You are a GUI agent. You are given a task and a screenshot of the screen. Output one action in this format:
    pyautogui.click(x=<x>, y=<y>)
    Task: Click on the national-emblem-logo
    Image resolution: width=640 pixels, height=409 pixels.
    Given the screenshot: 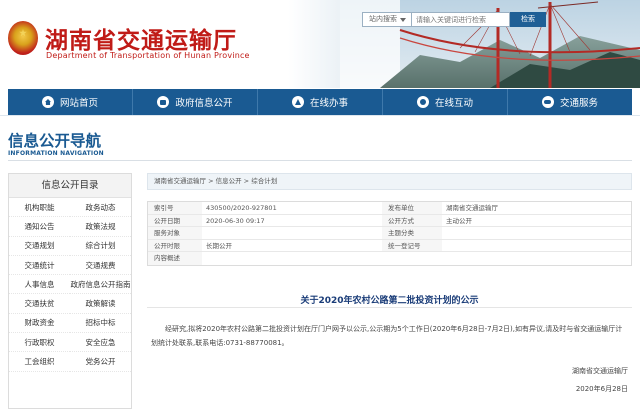 What is the action you would take?
    pyautogui.click(x=23, y=38)
    